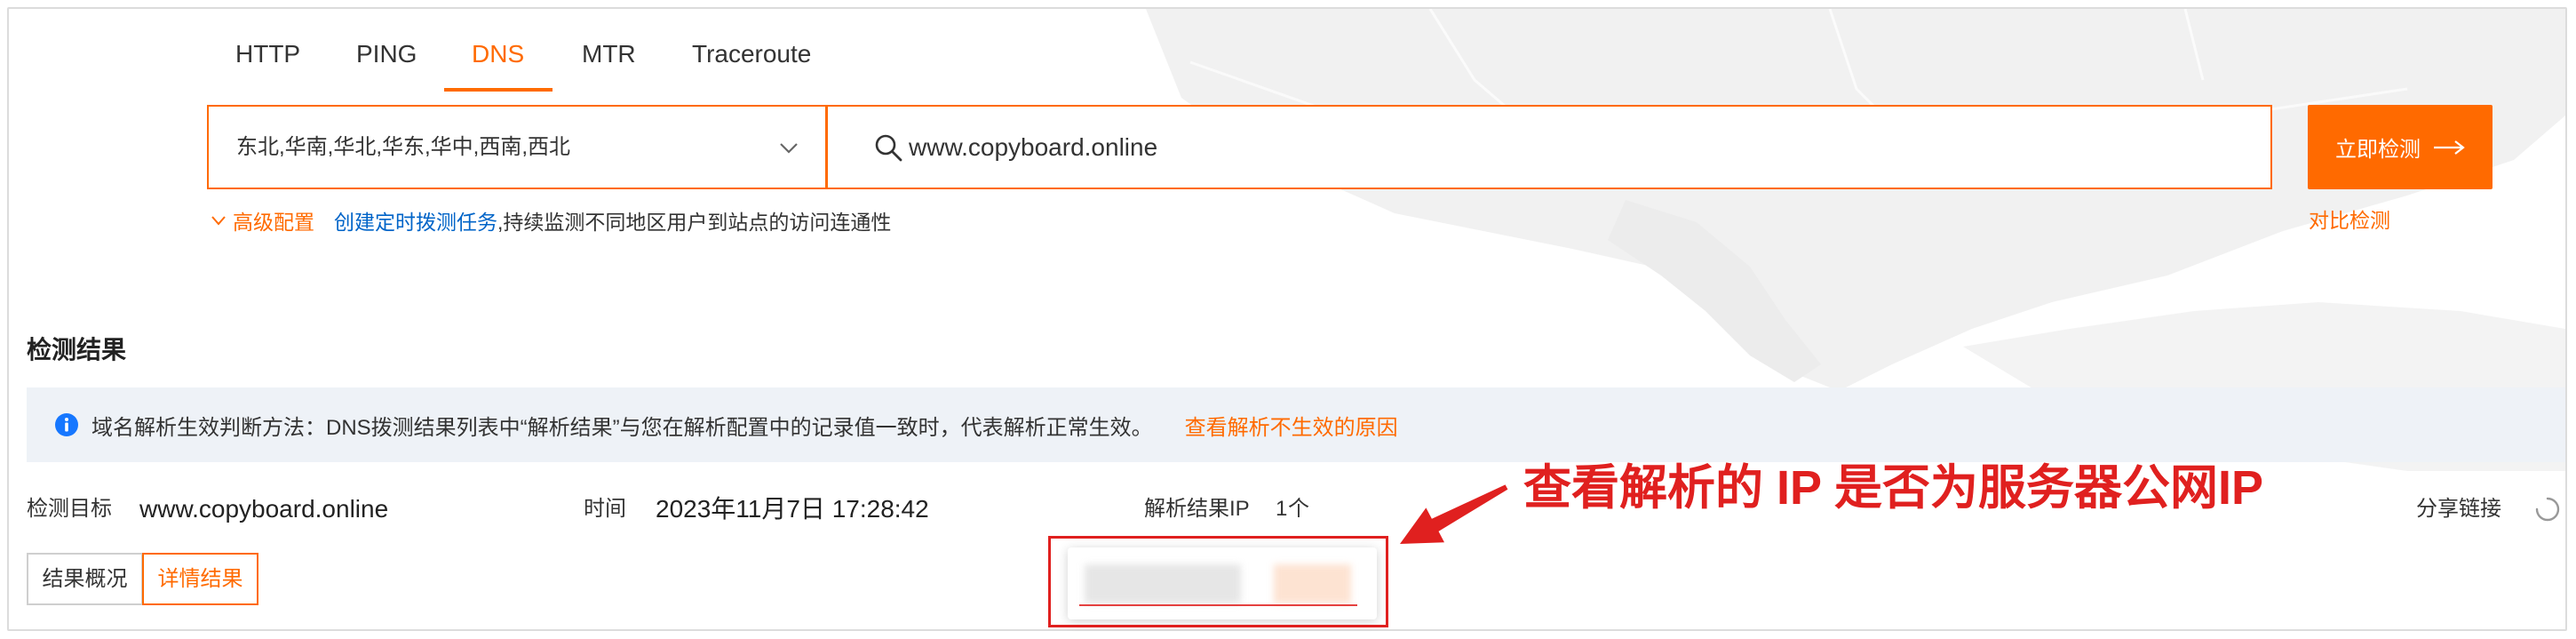  What do you see at coordinates (498, 54) in the screenshot?
I see `tab-dns: DNS` at bounding box center [498, 54].